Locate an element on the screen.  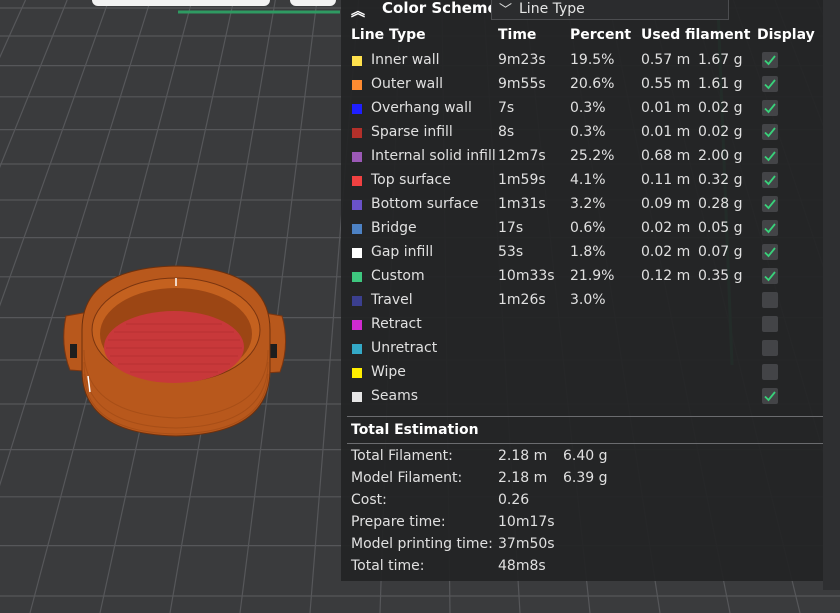
line-type-name: Bottom surface is located at coordinates (425, 204).